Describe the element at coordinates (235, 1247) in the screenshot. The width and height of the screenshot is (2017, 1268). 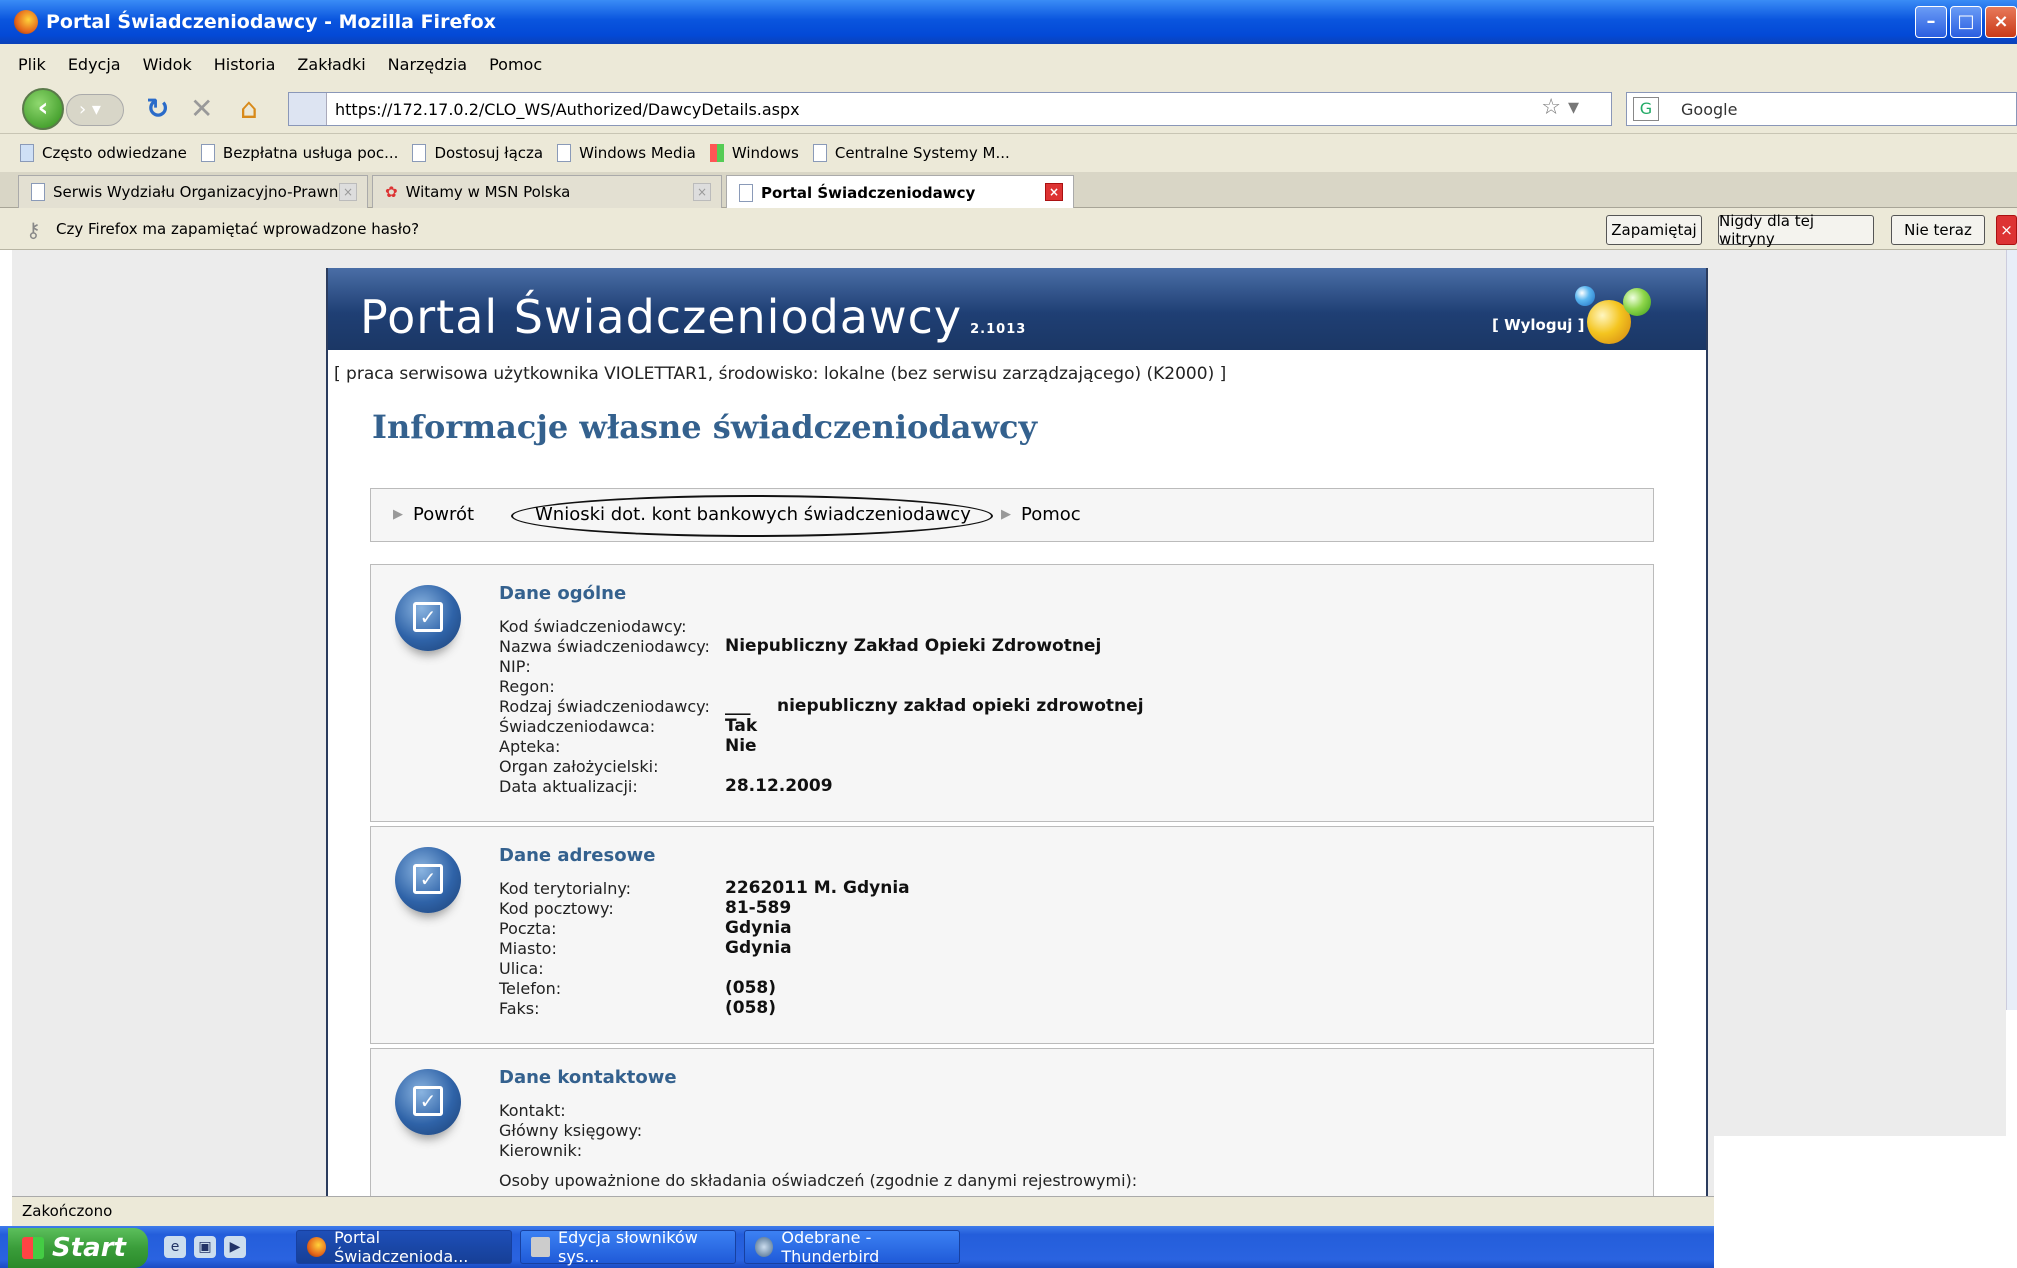
I see `quicklaunch-media-icon: ▶` at that location.